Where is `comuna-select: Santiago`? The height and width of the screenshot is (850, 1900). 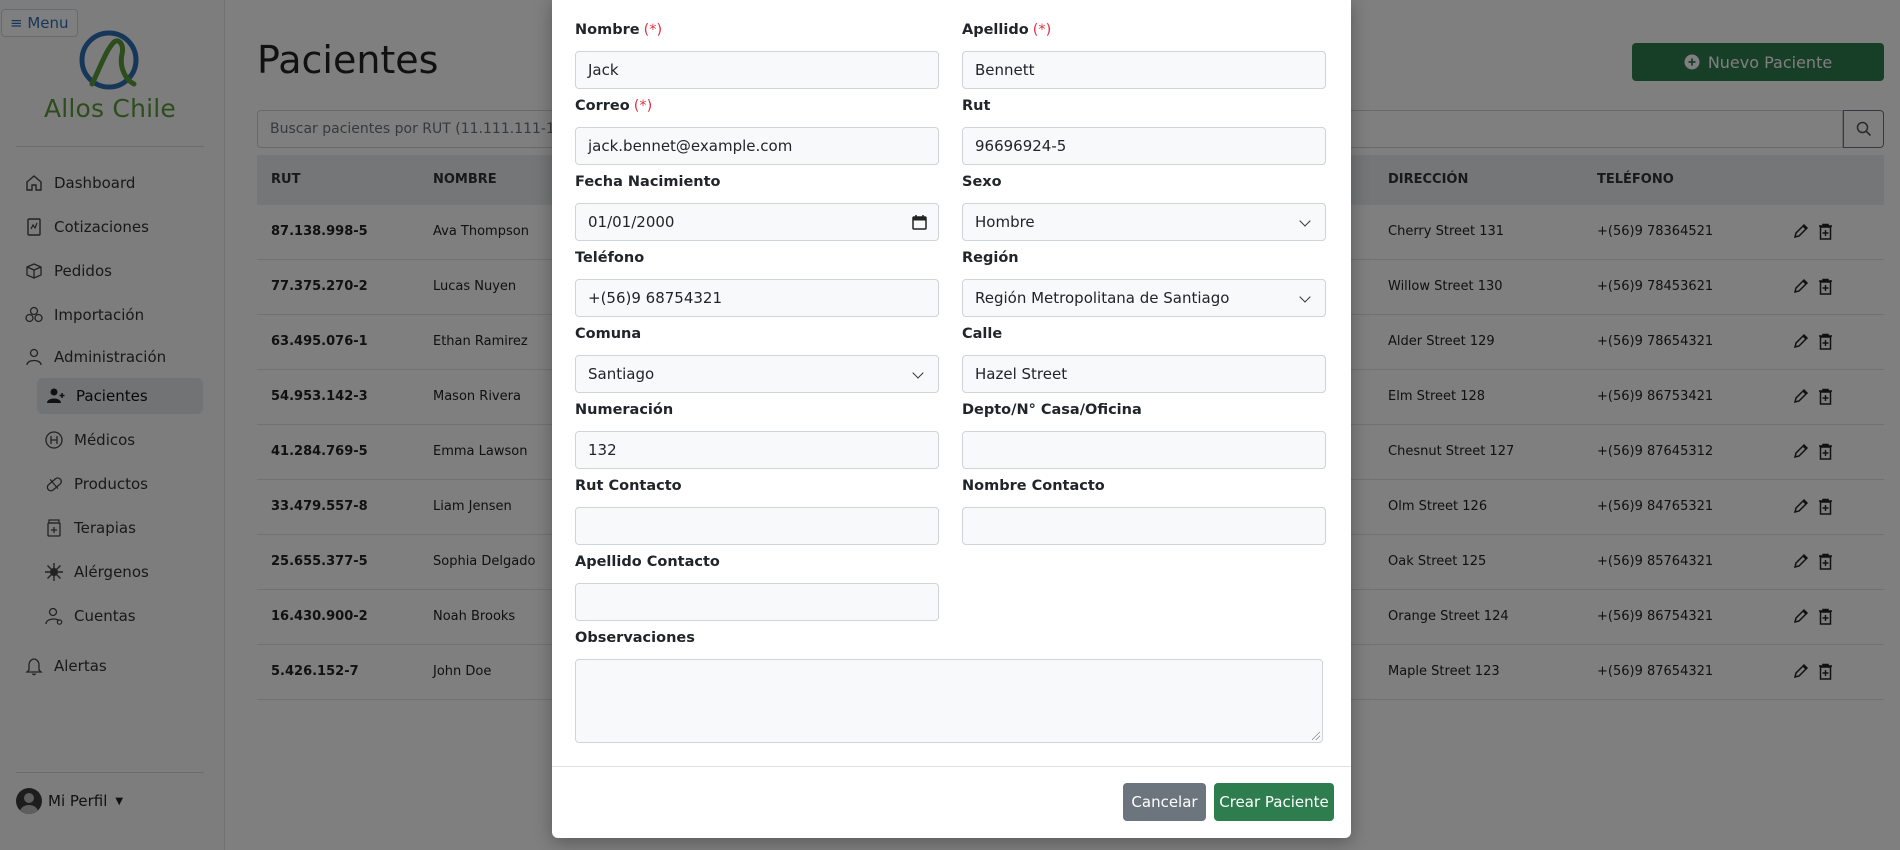
comuna-select: Santiago is located at coordinates (757, 374).